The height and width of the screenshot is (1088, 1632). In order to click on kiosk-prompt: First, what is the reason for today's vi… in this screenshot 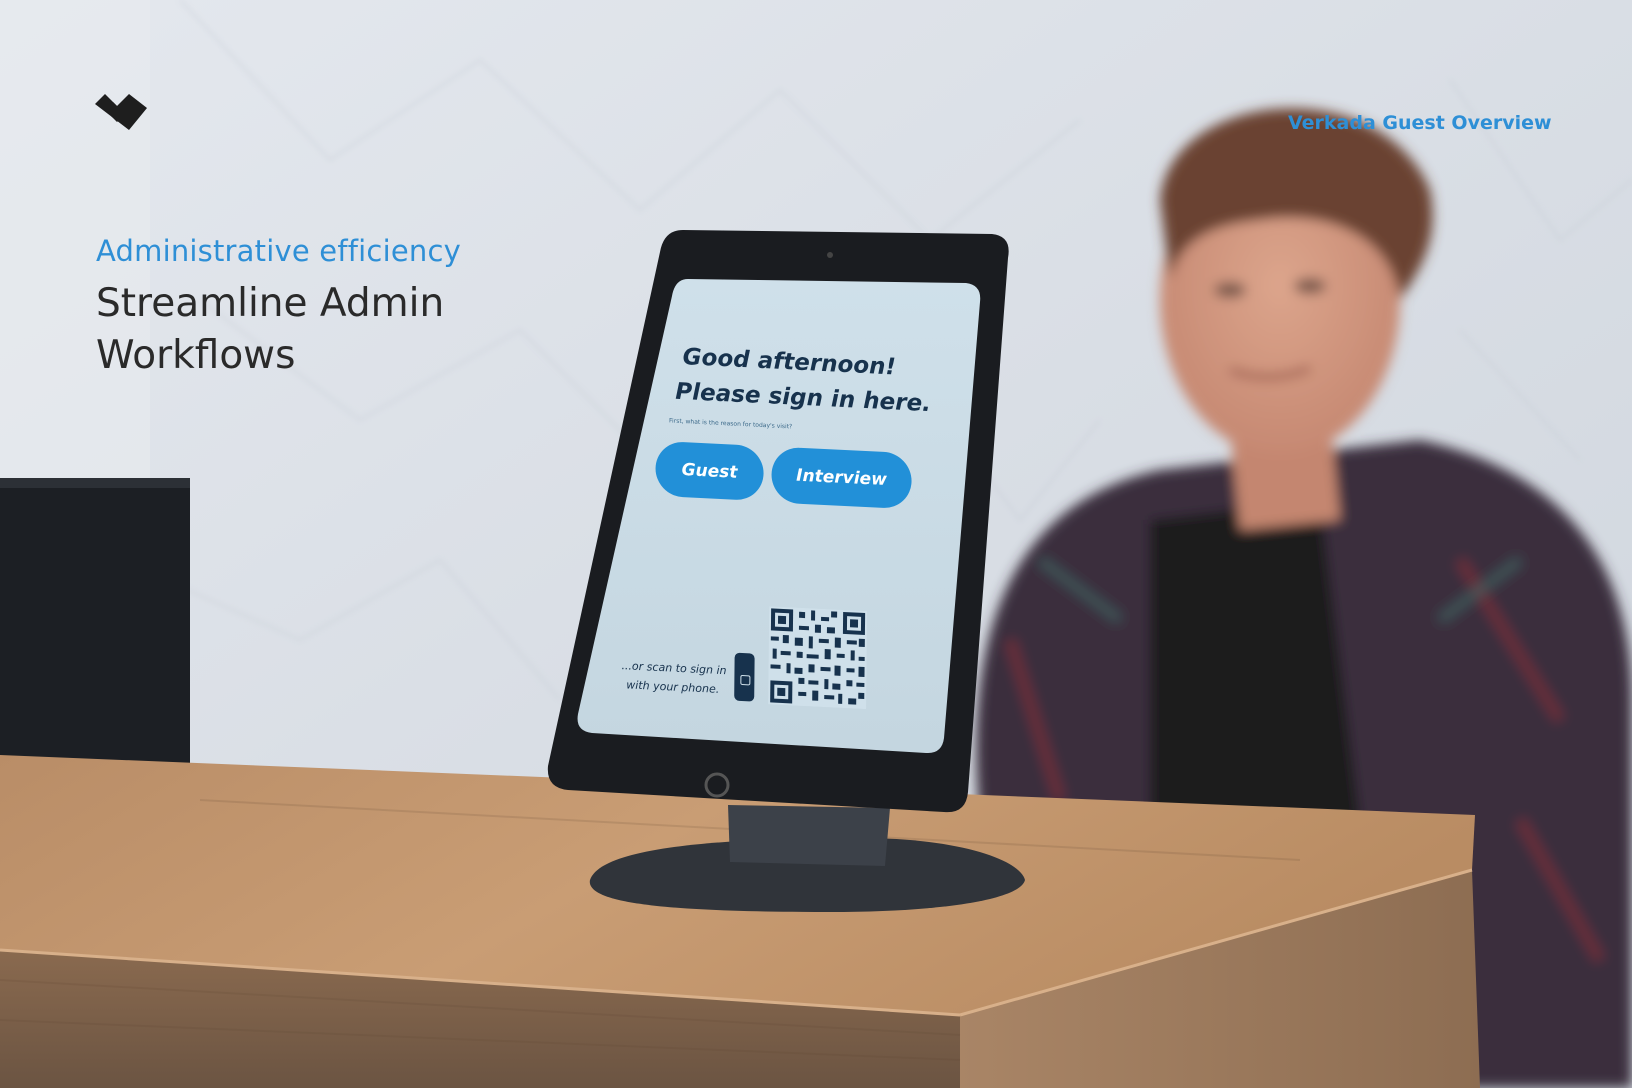, I will do `click(731, 424)`.